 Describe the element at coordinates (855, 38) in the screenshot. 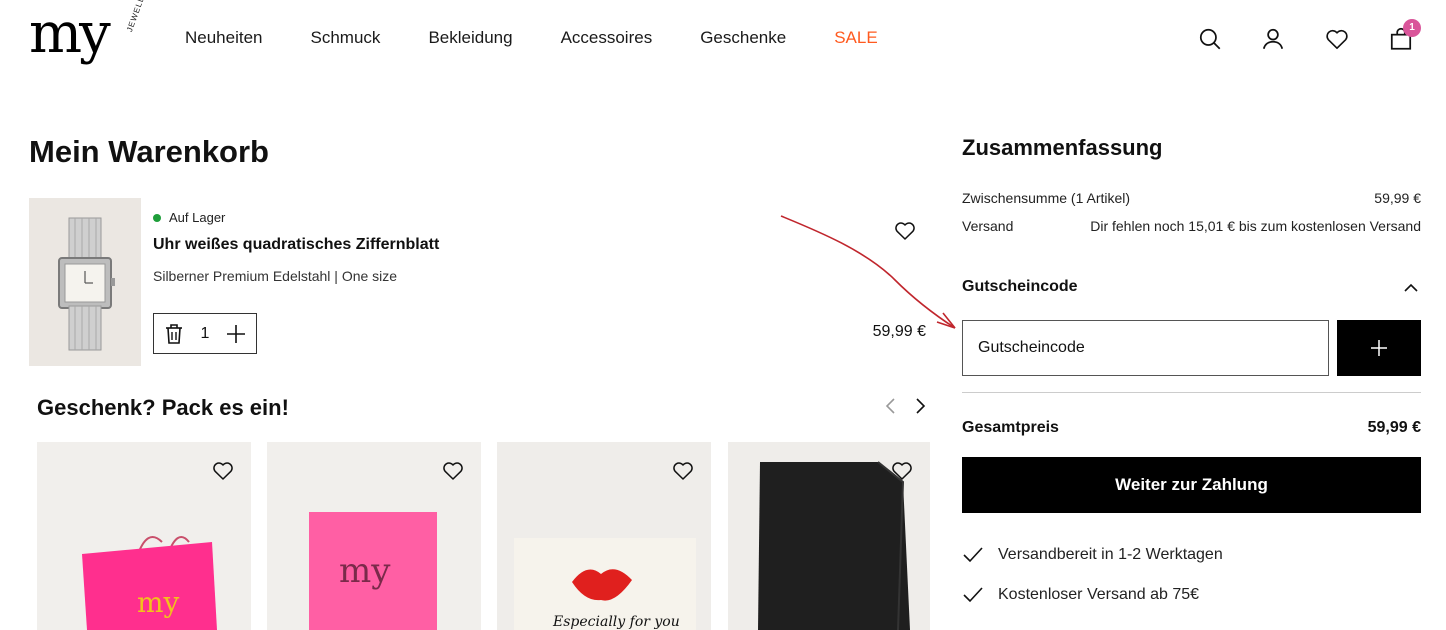

I see `nav-item-sale: SALE` at that location.